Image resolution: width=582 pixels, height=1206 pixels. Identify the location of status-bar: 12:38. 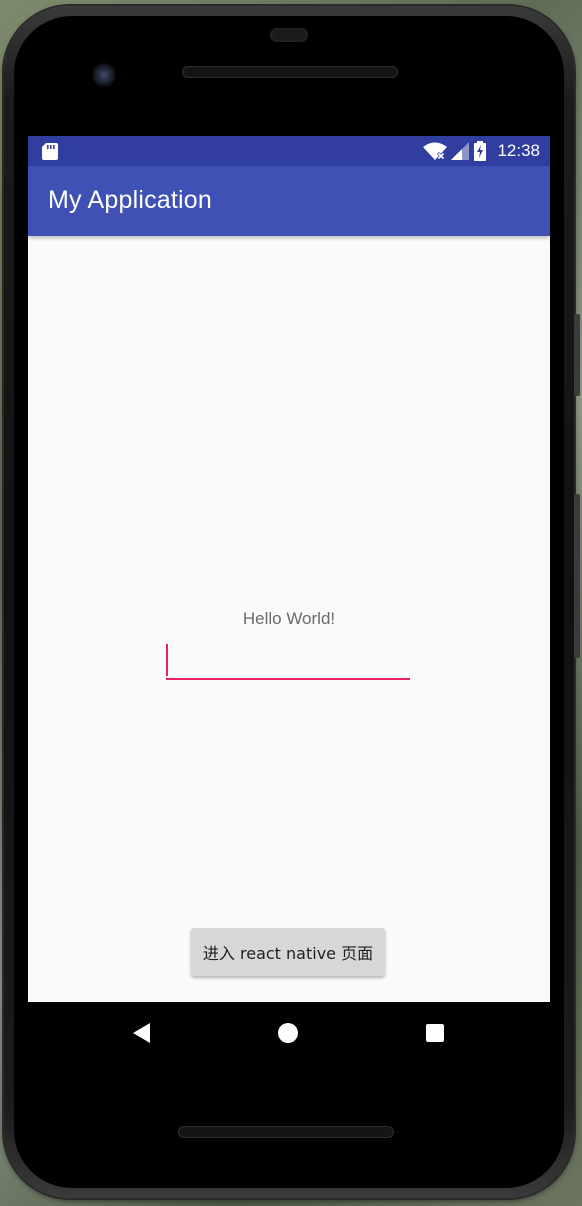
(289, 151).